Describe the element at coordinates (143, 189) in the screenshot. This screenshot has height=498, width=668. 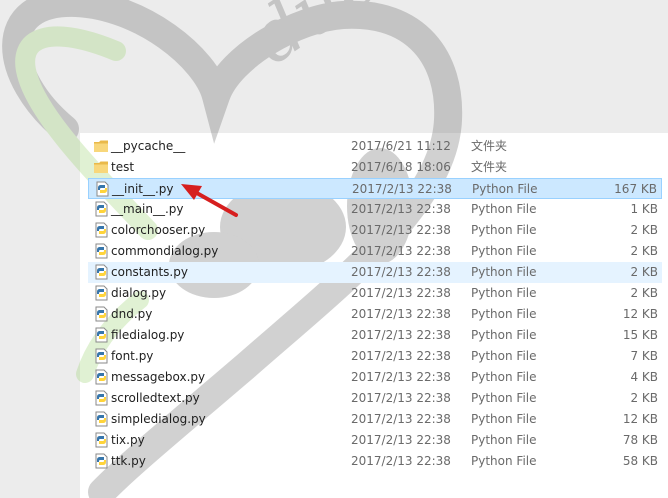
I see `file-name: __init__.py` at that location.